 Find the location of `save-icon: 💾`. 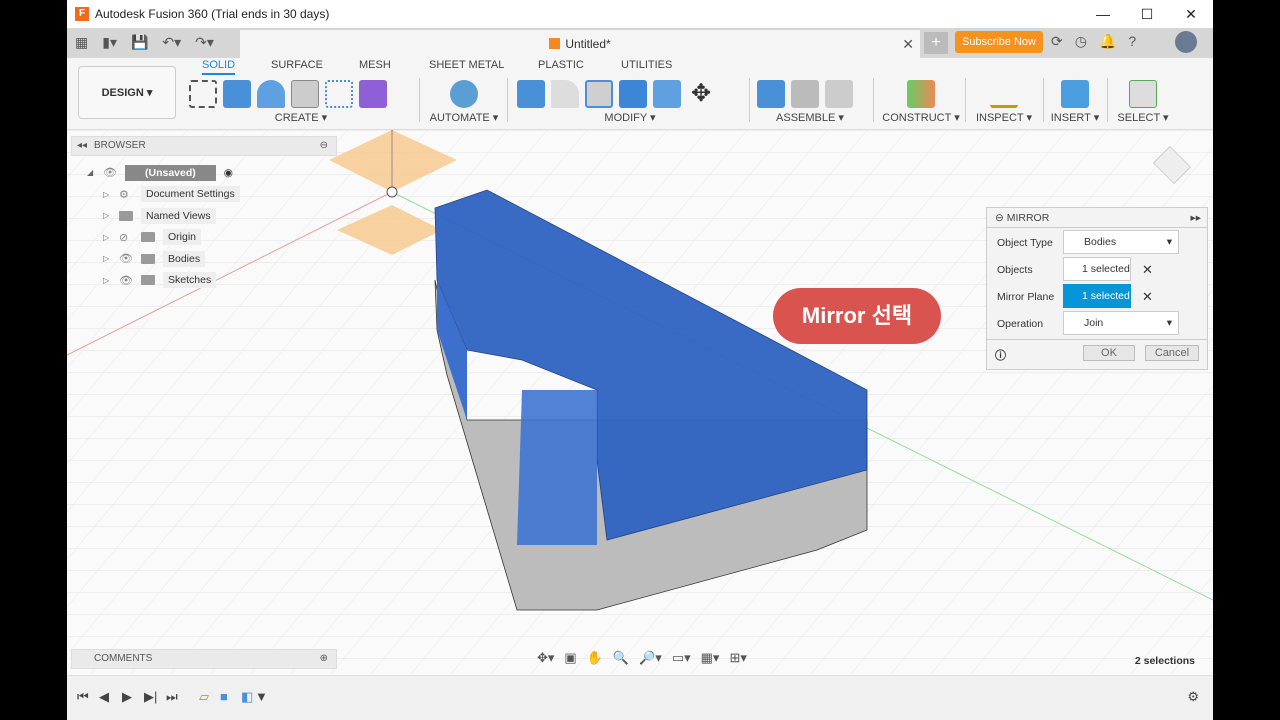

save-icon: 💾 is located at coordinates (139, 42).